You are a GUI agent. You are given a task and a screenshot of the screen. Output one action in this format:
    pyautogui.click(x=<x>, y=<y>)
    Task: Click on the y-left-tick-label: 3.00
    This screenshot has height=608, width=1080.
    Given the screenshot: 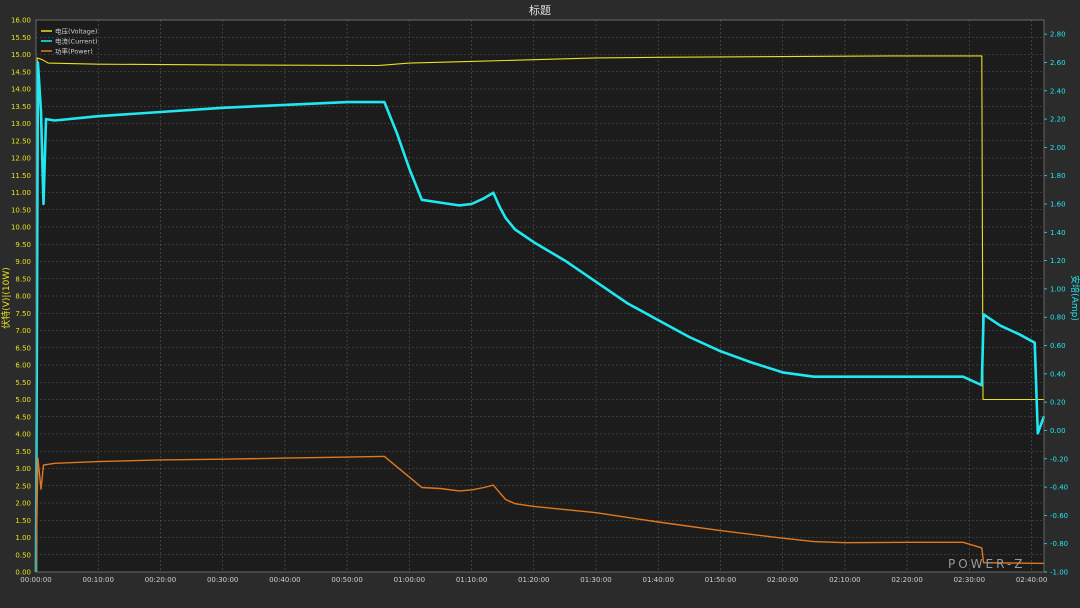 What is the action you would take?
    pyautogui.click(x=23, y=469)
    